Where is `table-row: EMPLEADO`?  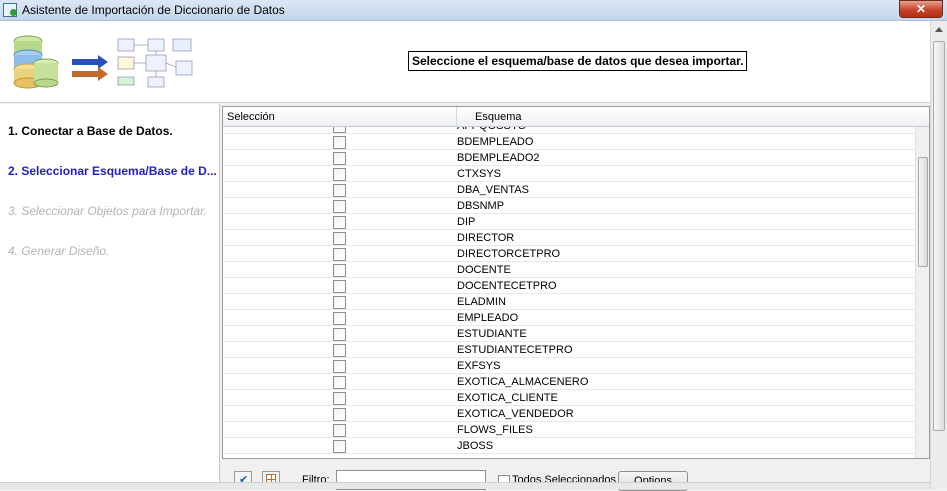 table-row: EMPLEADO is located at coordinates (569, 318).